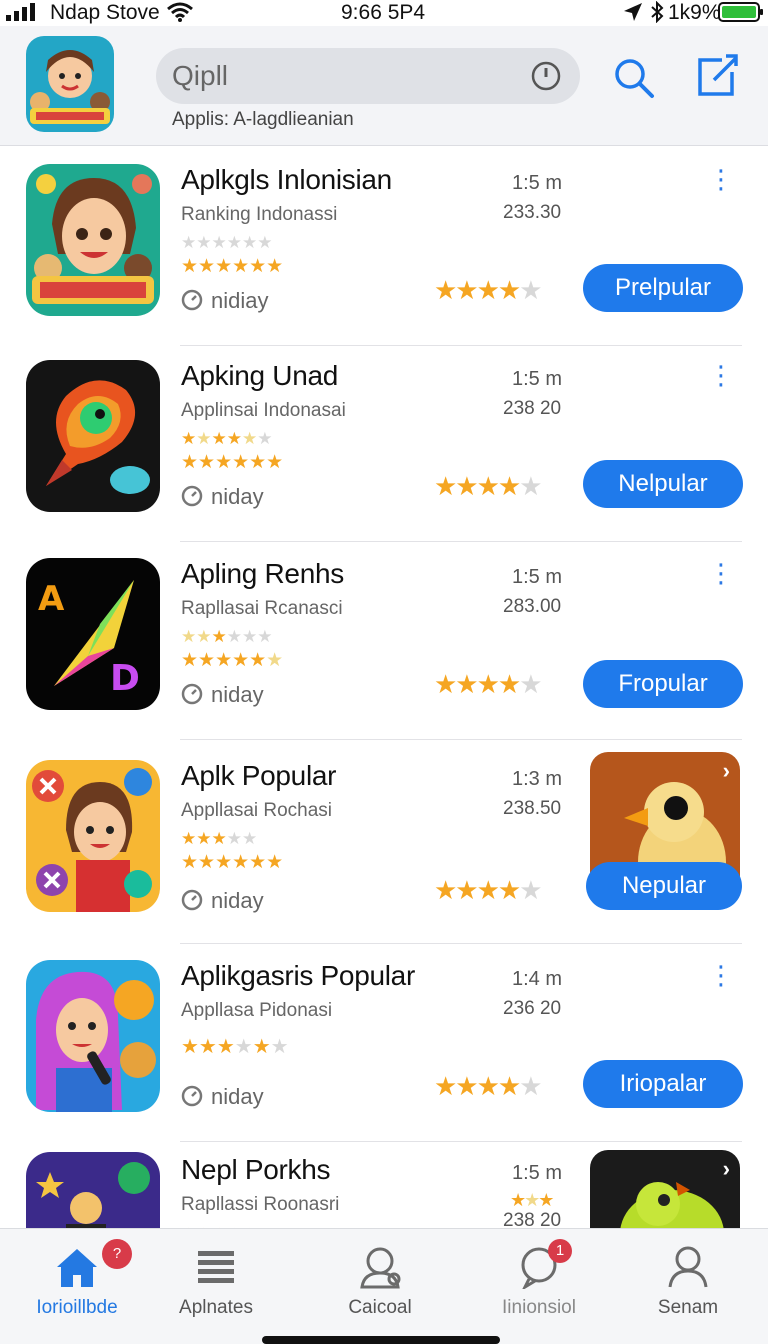 The height and width of the screenshot is (1344, 768). I want to click on tab-apps: Aplnates, so click(216, 1279).